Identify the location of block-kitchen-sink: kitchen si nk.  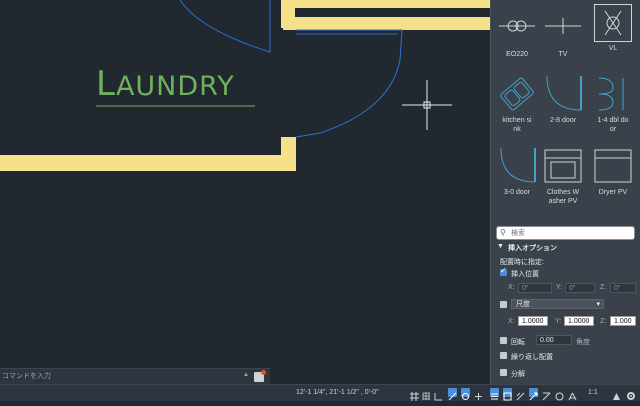
(517, 104).